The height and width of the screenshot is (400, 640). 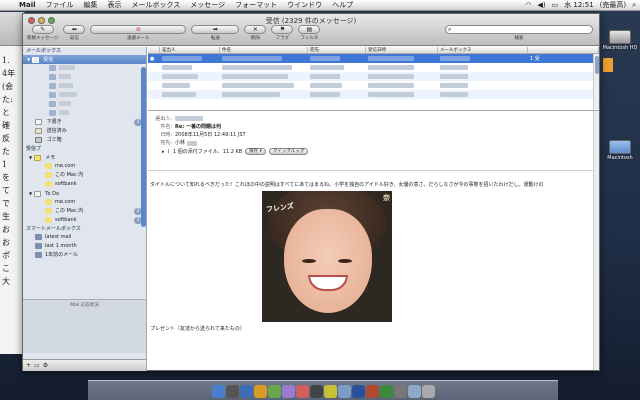 What do you see at coordinates (260, 391) in the screenshot?
I see `safari-icon` at bounding box center [260, 391].